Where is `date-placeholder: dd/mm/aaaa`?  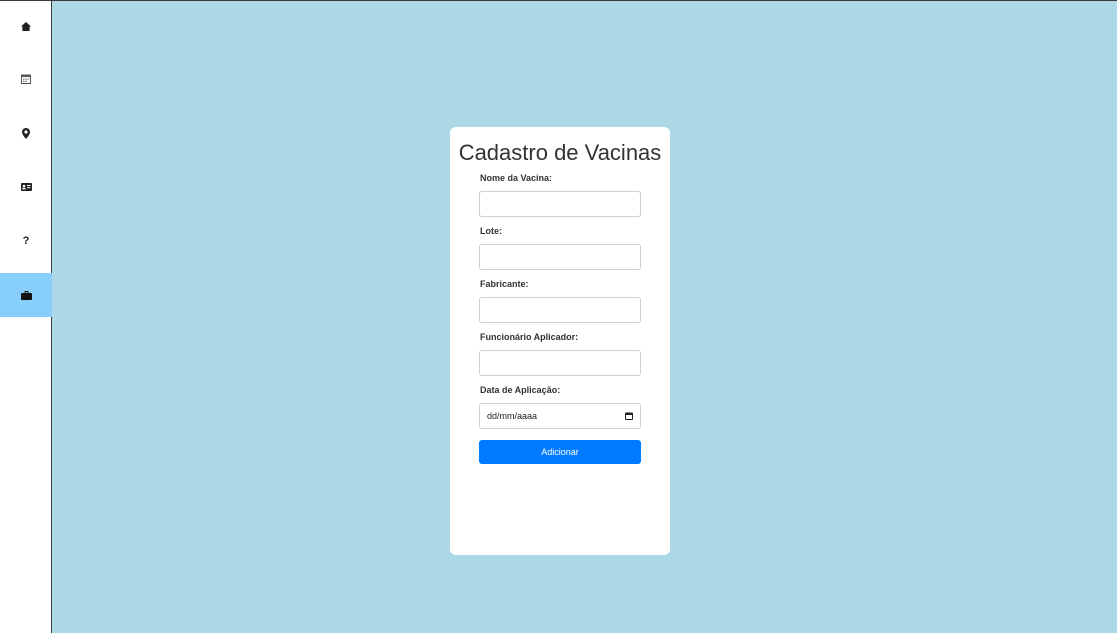 date-placeholder: dd/mm/aaaa is located at coordinates (512, 416).